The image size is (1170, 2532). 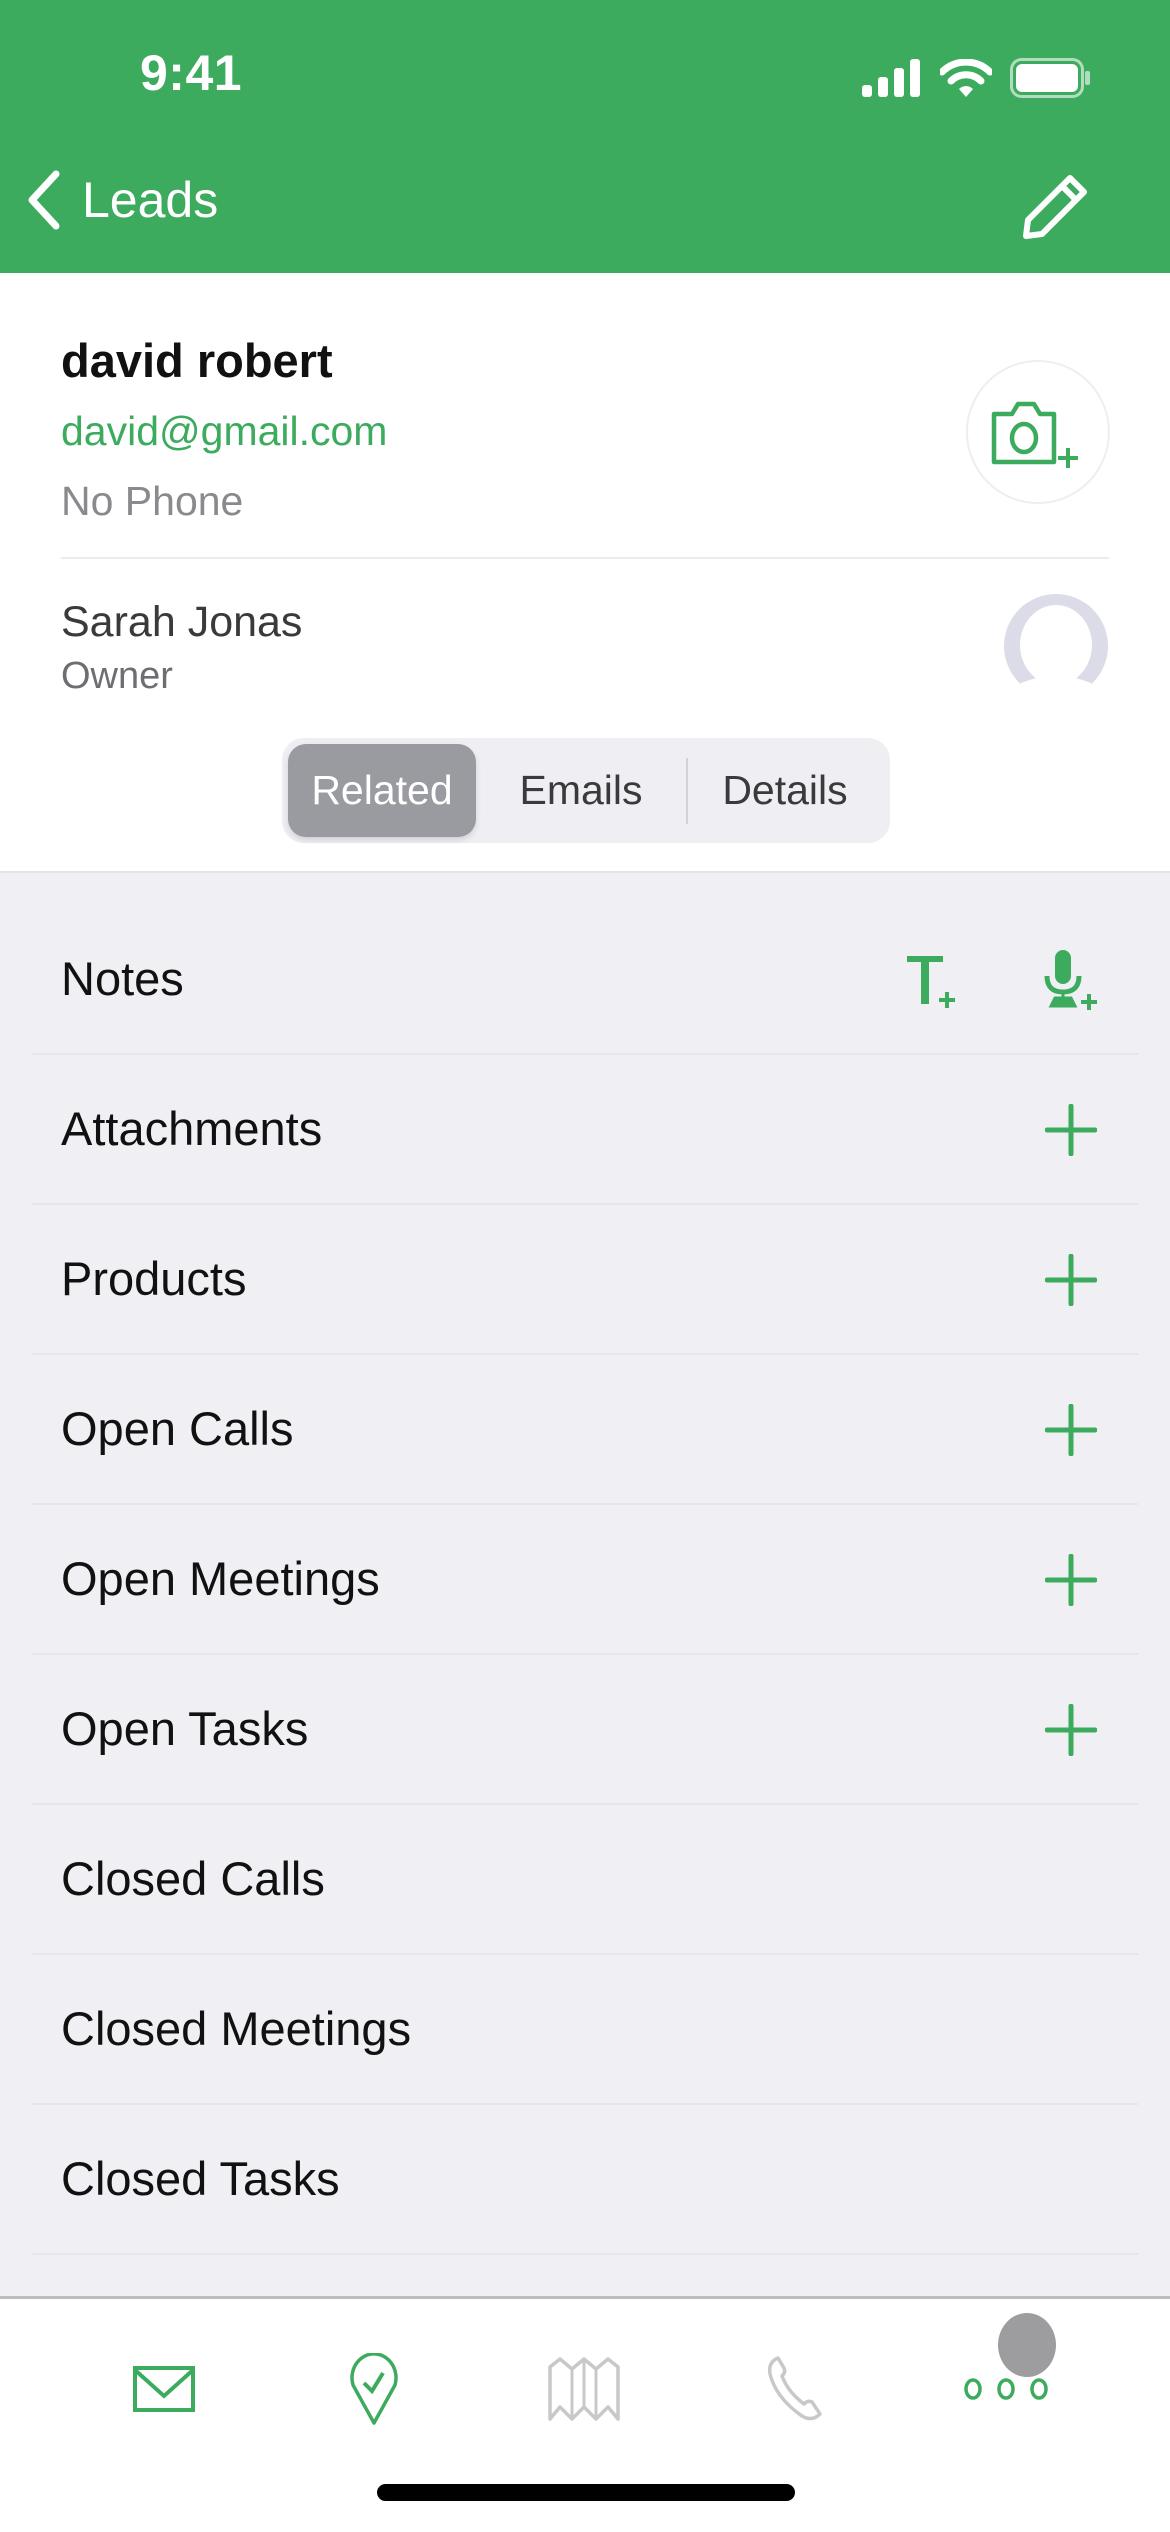 What do you see at coordinates (585, 1730) in the screenshot?
I see `related-row-open-tasks: Open Tasks` at bounding box center [585, 1730].